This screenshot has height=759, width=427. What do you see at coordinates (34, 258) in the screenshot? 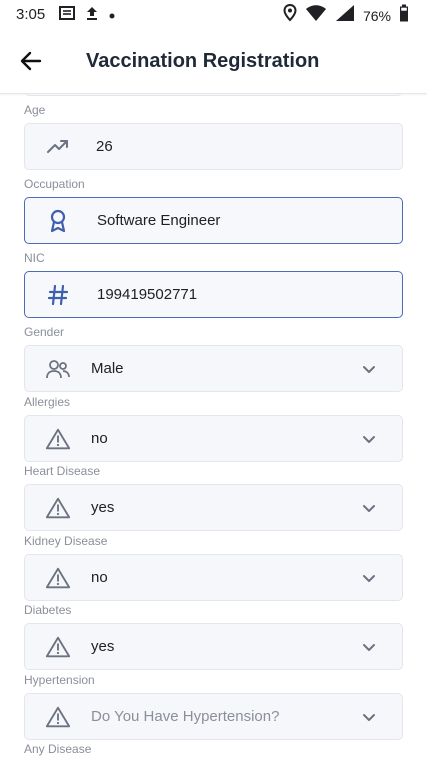
I see `nic-label: NIC` at bounding box center [34, 258].